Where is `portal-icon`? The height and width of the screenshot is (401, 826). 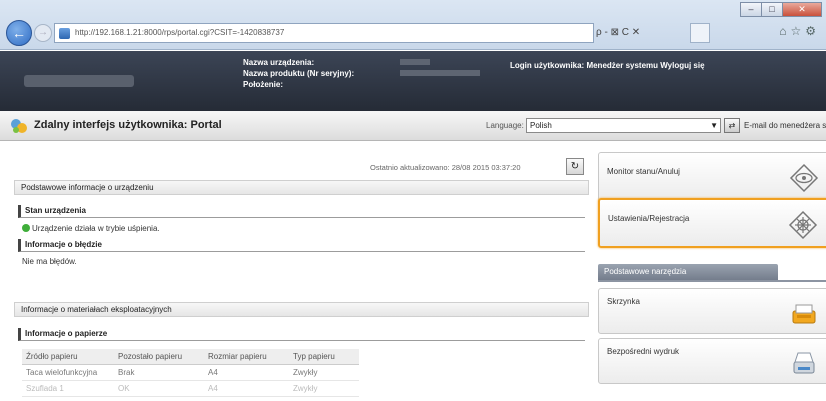 portal-icon is located at coordinates (19, 126).